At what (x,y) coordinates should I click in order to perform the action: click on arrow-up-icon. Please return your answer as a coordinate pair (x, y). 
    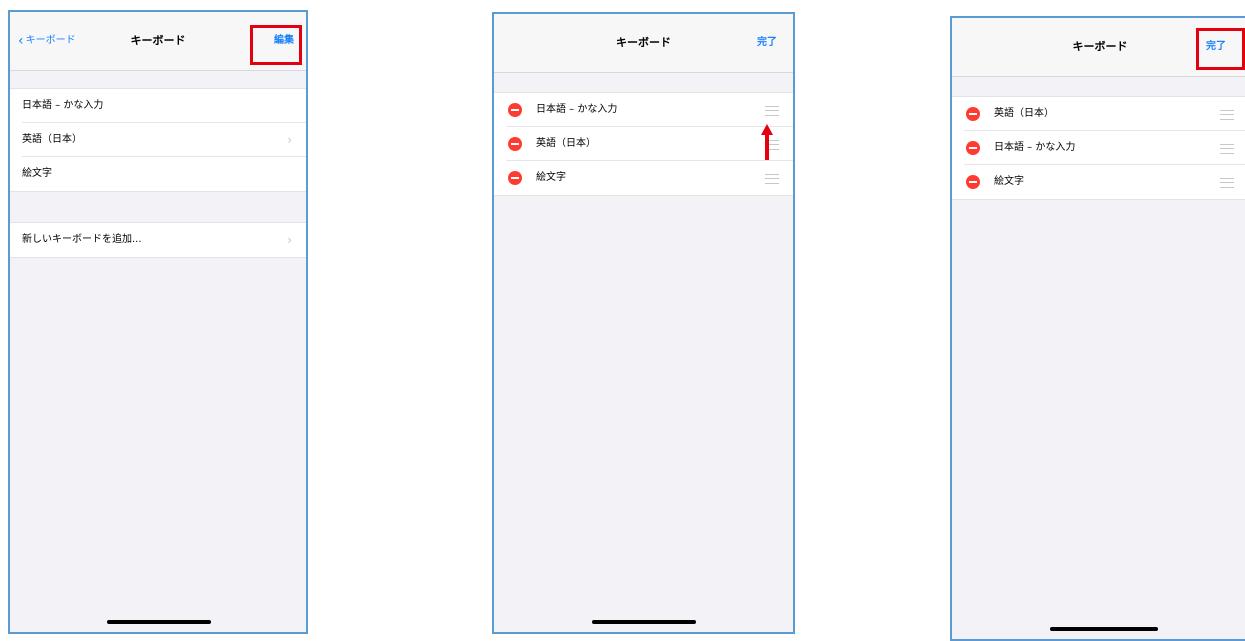
    Looking at the image, I should click on (767, 142).